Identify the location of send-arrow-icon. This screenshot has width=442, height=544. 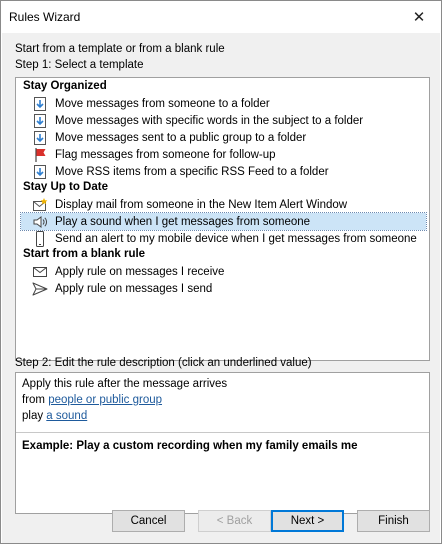
(40, 289).